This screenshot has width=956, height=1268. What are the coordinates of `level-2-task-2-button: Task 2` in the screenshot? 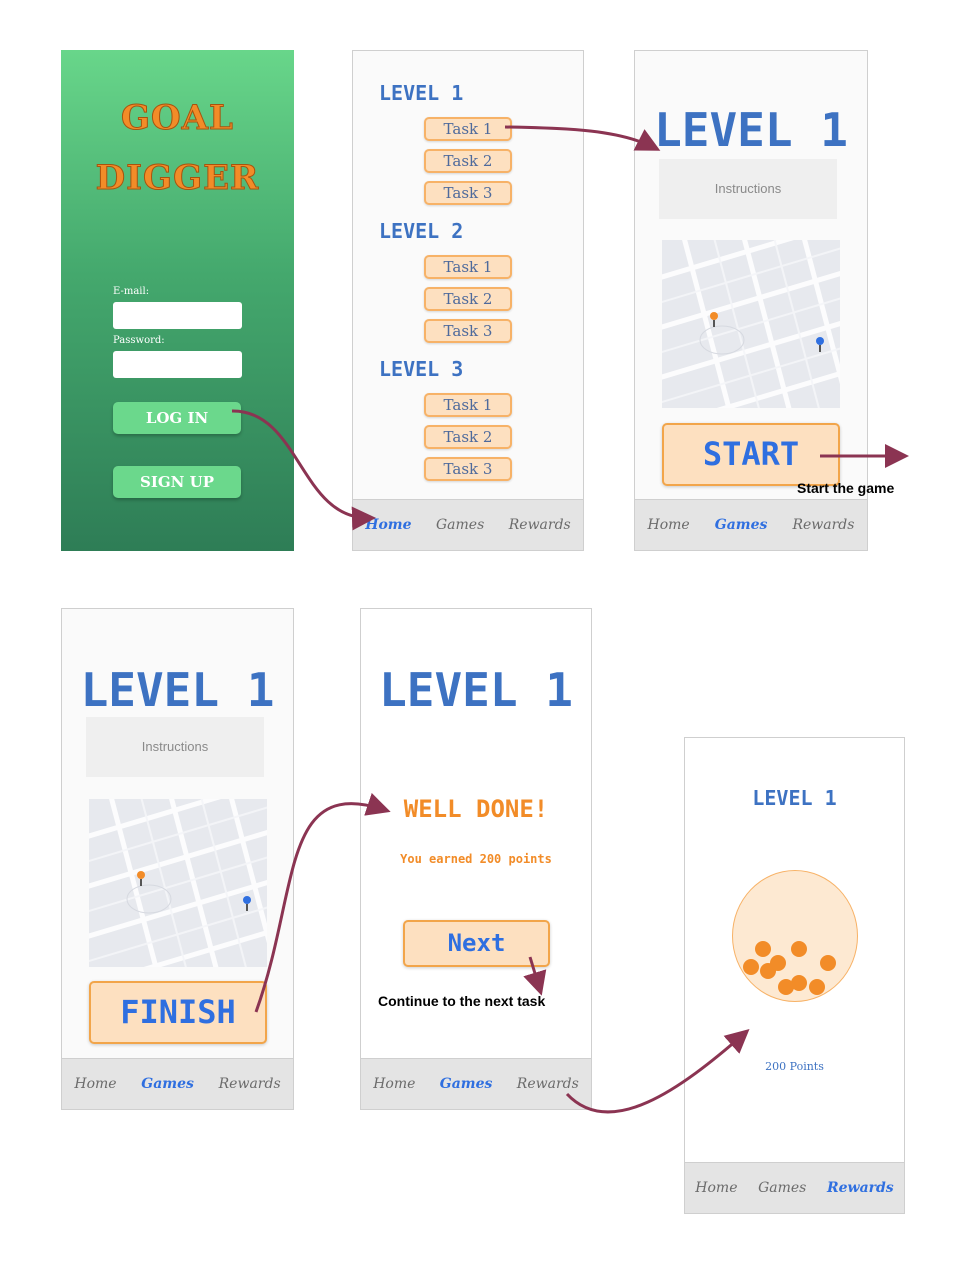 It's located at (468, 299).